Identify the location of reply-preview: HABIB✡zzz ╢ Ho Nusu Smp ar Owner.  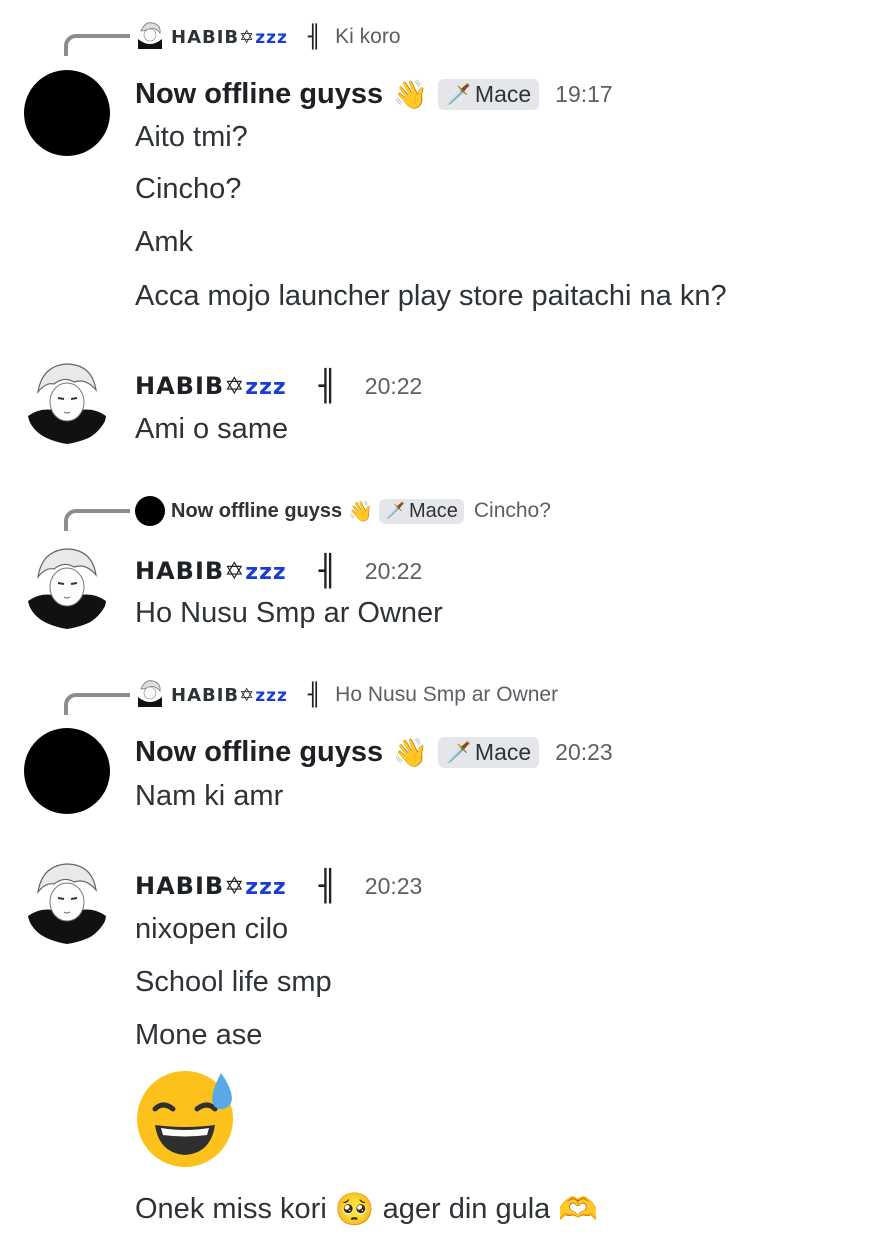
(347, 695).